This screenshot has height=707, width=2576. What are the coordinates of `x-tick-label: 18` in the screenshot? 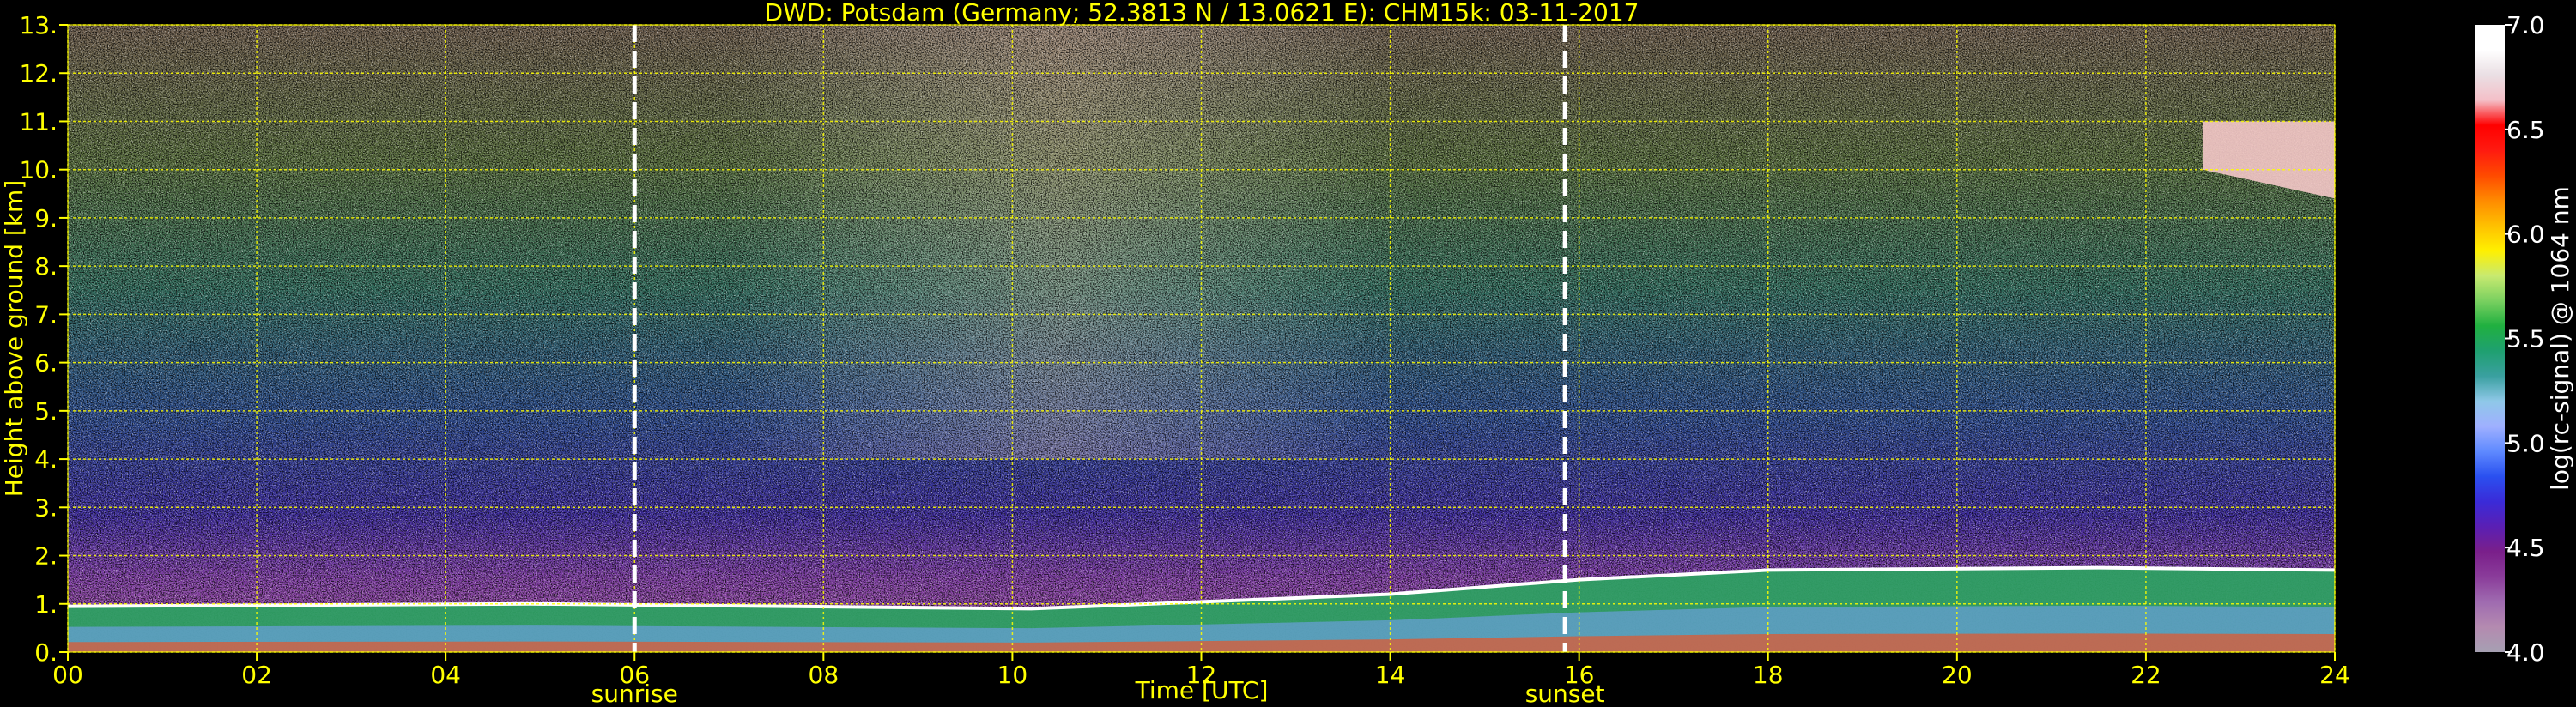 It's located at (1768, 675).